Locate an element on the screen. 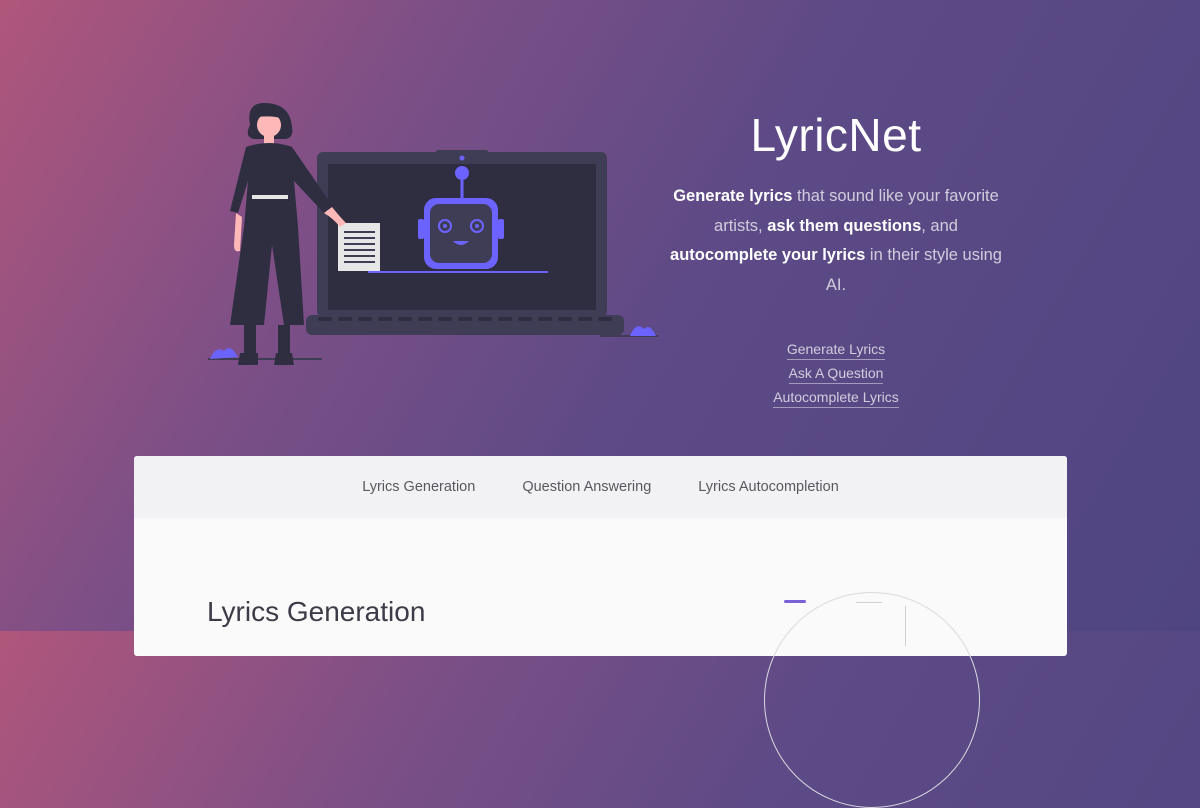 The height and width of the screenshot is (808, 1200). tab-lyrics-generation: Lyrics Generation is located at coordinates (418, 487).